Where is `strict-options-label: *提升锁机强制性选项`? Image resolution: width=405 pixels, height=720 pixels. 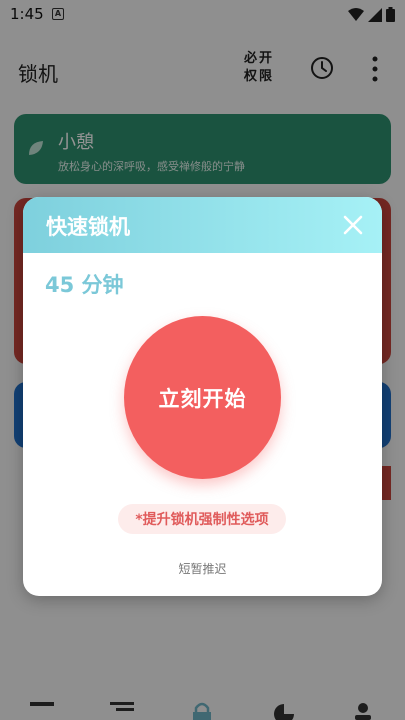
strict-options-label: *提升锁机强制性选项 is located at coordinates (202, 520).